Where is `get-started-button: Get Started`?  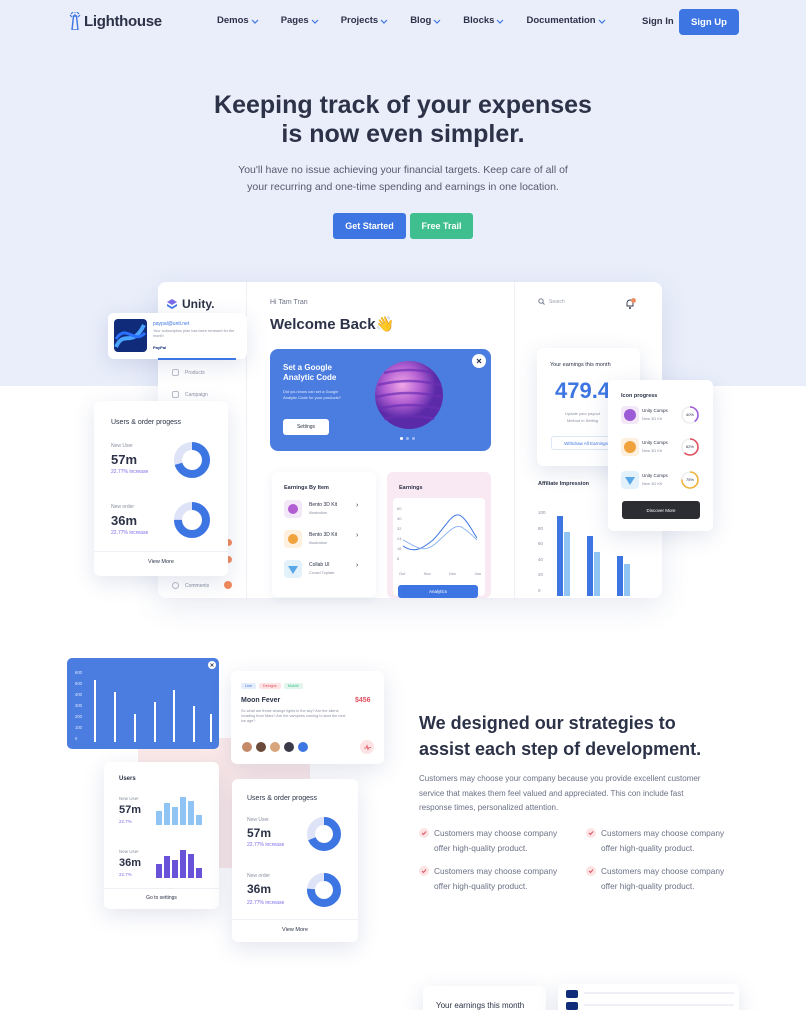
get-started-button: Get Started is located at coordinates (369, 226).